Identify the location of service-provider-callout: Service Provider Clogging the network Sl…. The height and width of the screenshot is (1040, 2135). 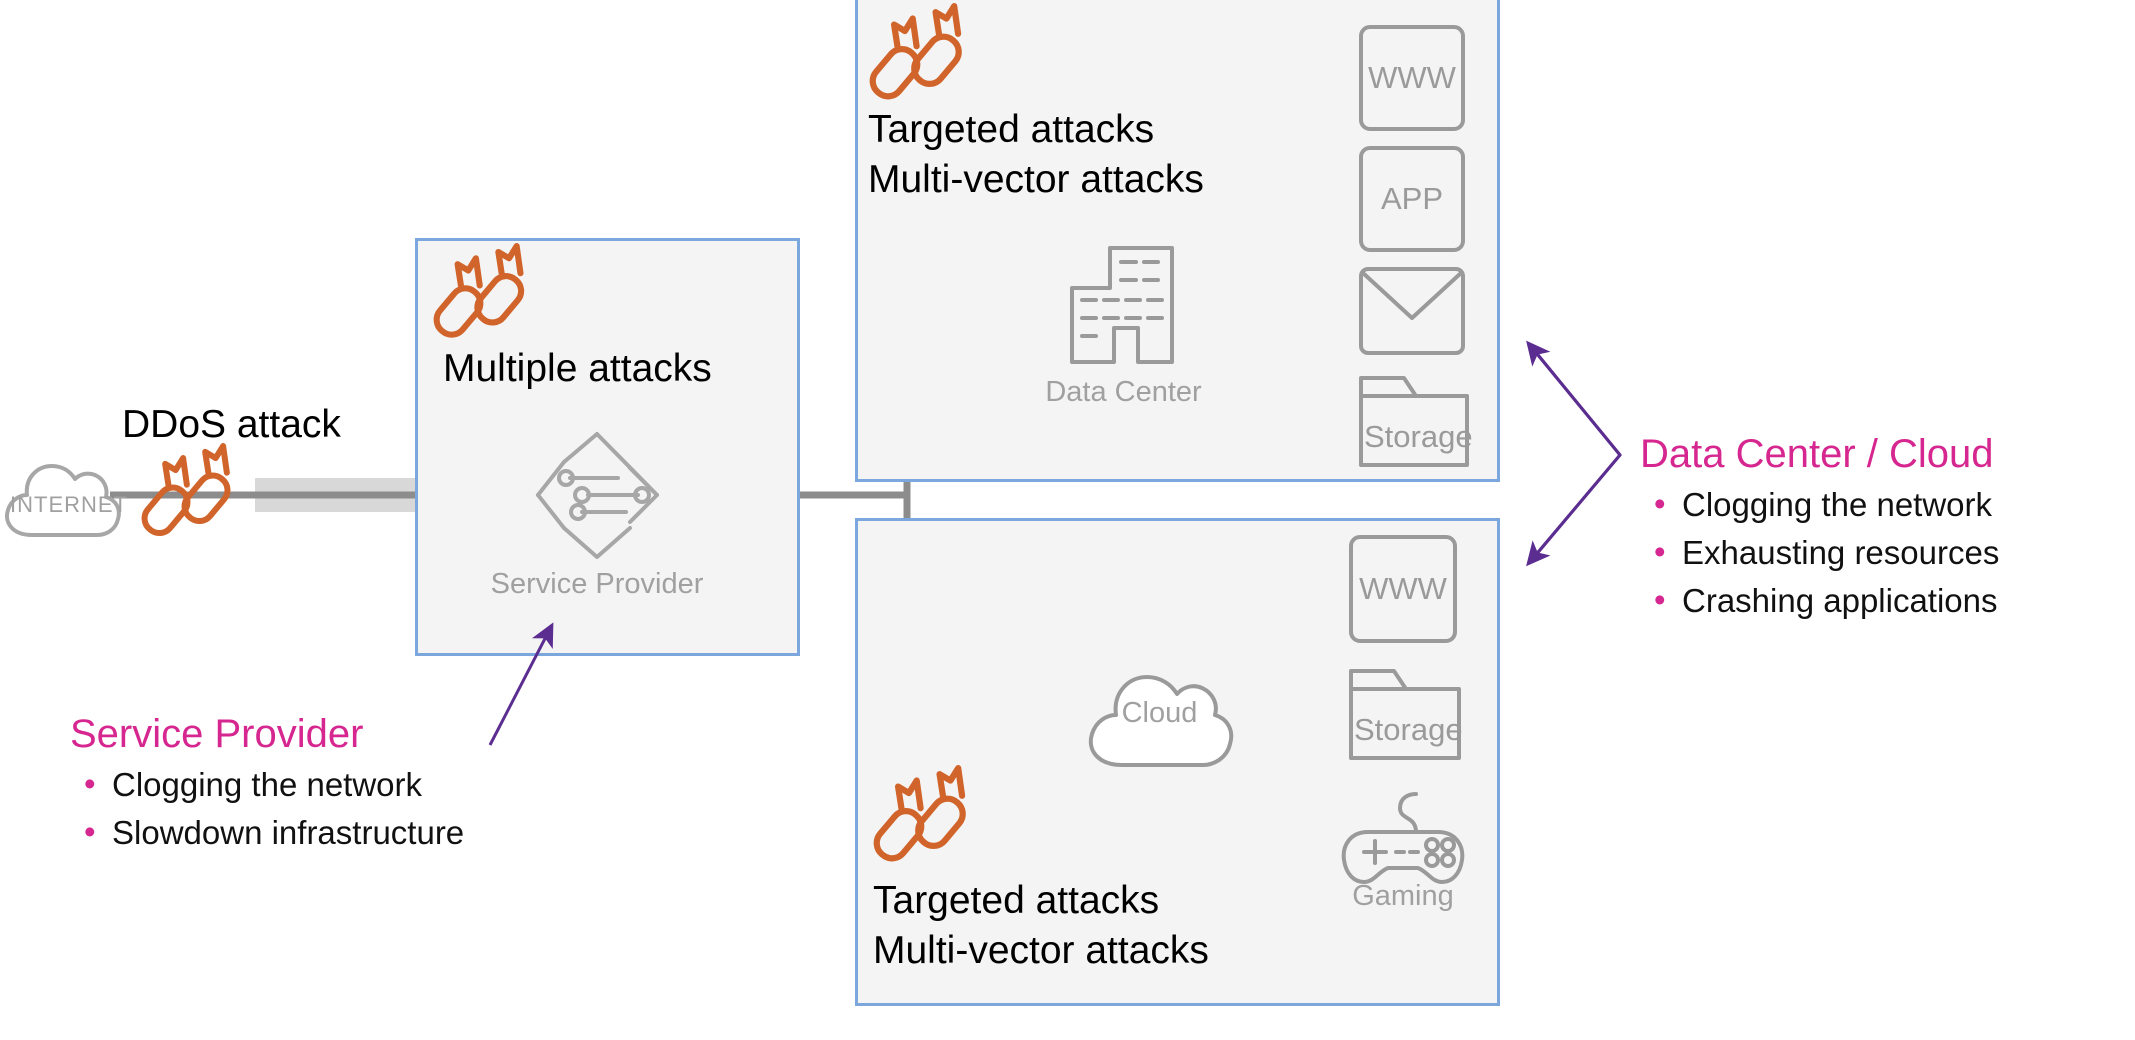
(267, 784).